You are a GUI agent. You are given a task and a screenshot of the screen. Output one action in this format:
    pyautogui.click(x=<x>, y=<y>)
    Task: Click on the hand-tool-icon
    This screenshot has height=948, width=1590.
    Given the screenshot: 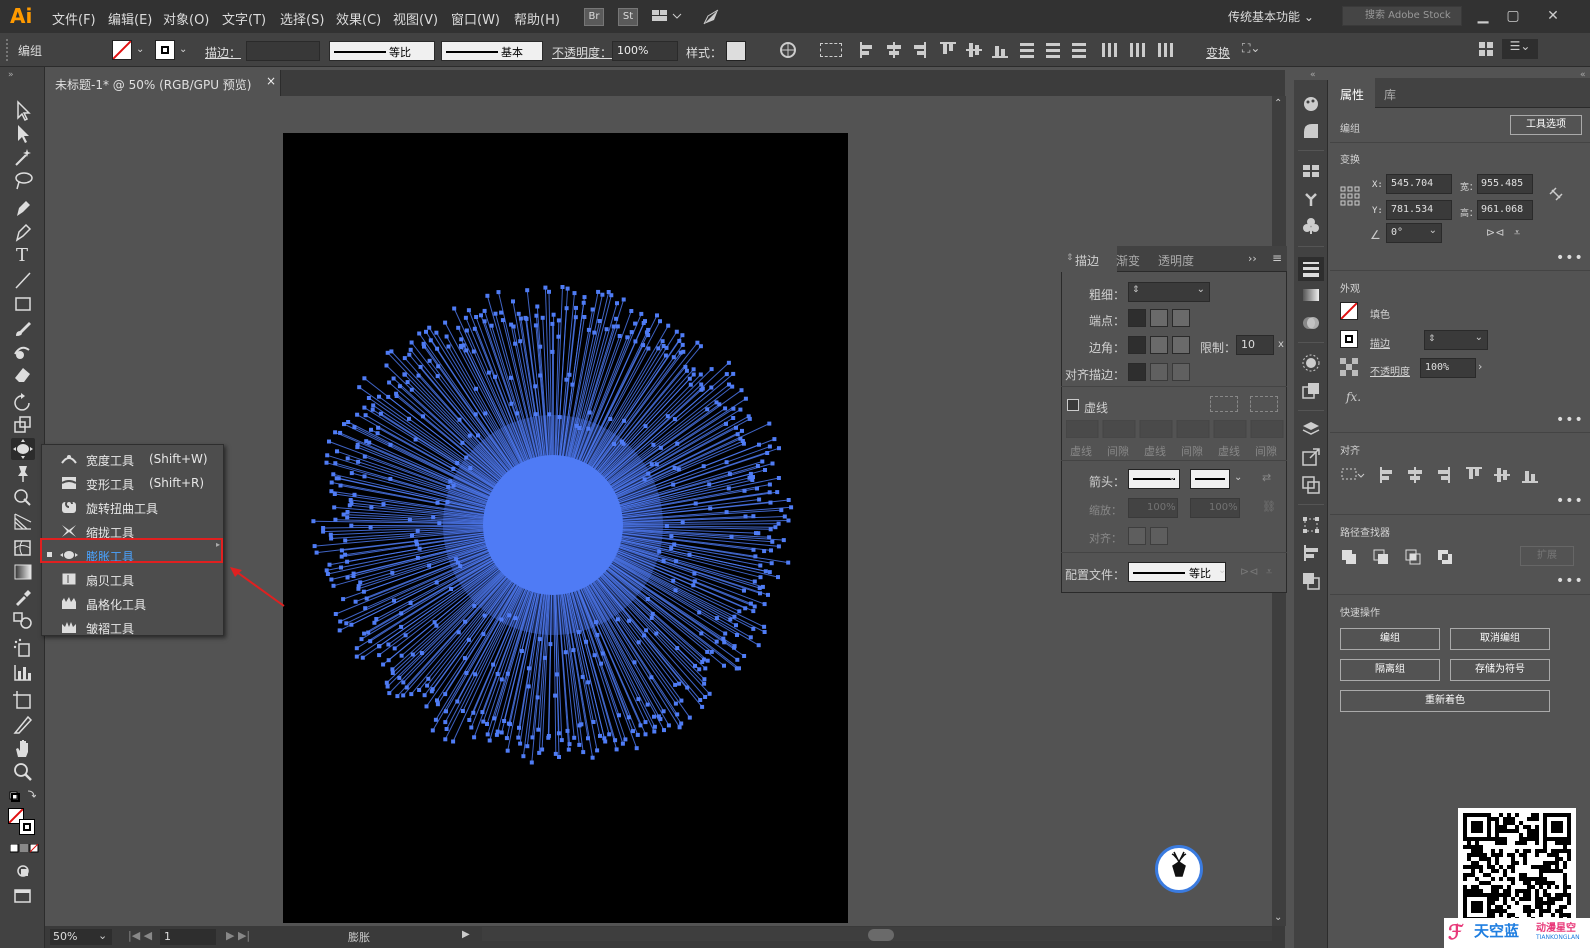 What is the action you would take?
    pyautogui.click(x=23, y=748)
    